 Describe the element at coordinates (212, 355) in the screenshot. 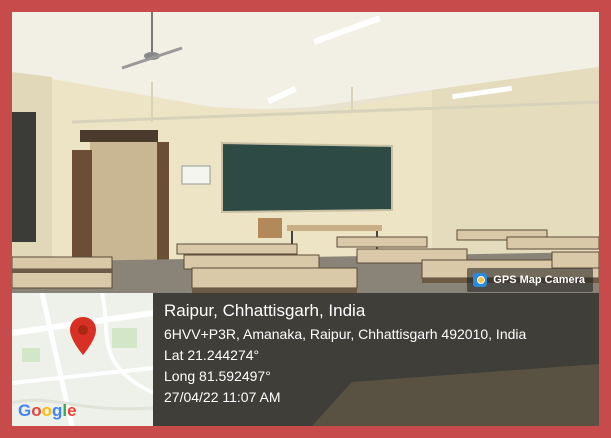

I see `latitude: Lat 21.244274°` at that location.